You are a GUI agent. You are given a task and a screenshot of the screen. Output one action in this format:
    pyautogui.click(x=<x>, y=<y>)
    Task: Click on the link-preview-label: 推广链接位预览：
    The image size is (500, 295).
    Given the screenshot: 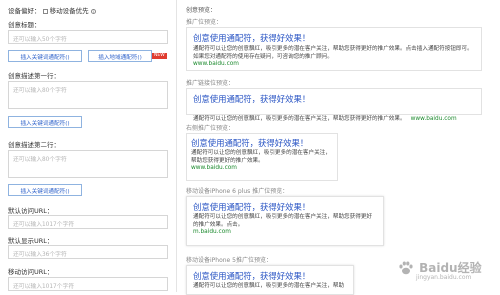 What is the action you would take?
    pyautogui.click(x=210, y=83)
    